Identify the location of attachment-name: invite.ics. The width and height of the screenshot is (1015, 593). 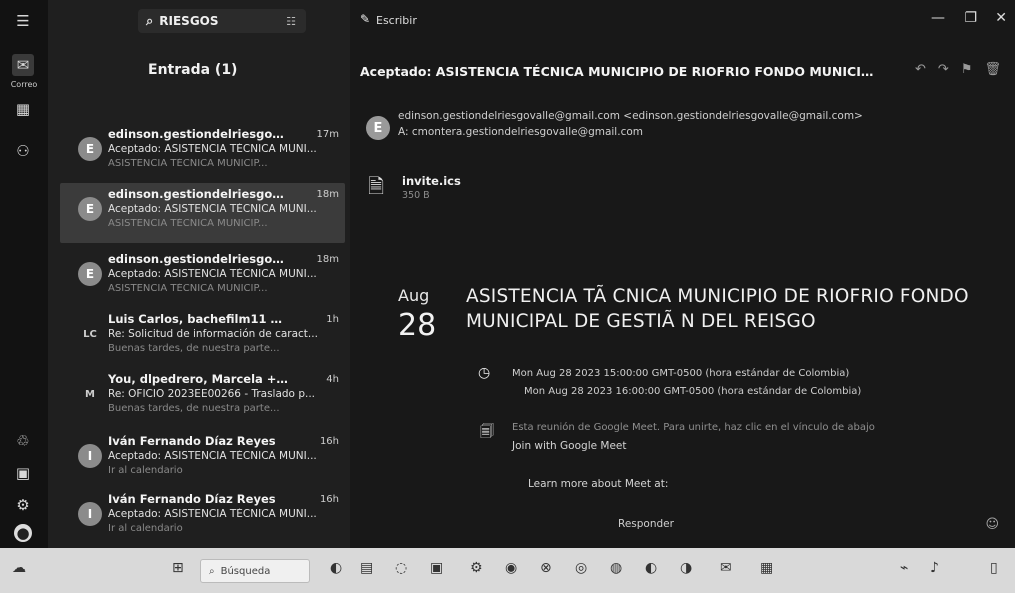
(431, 181).